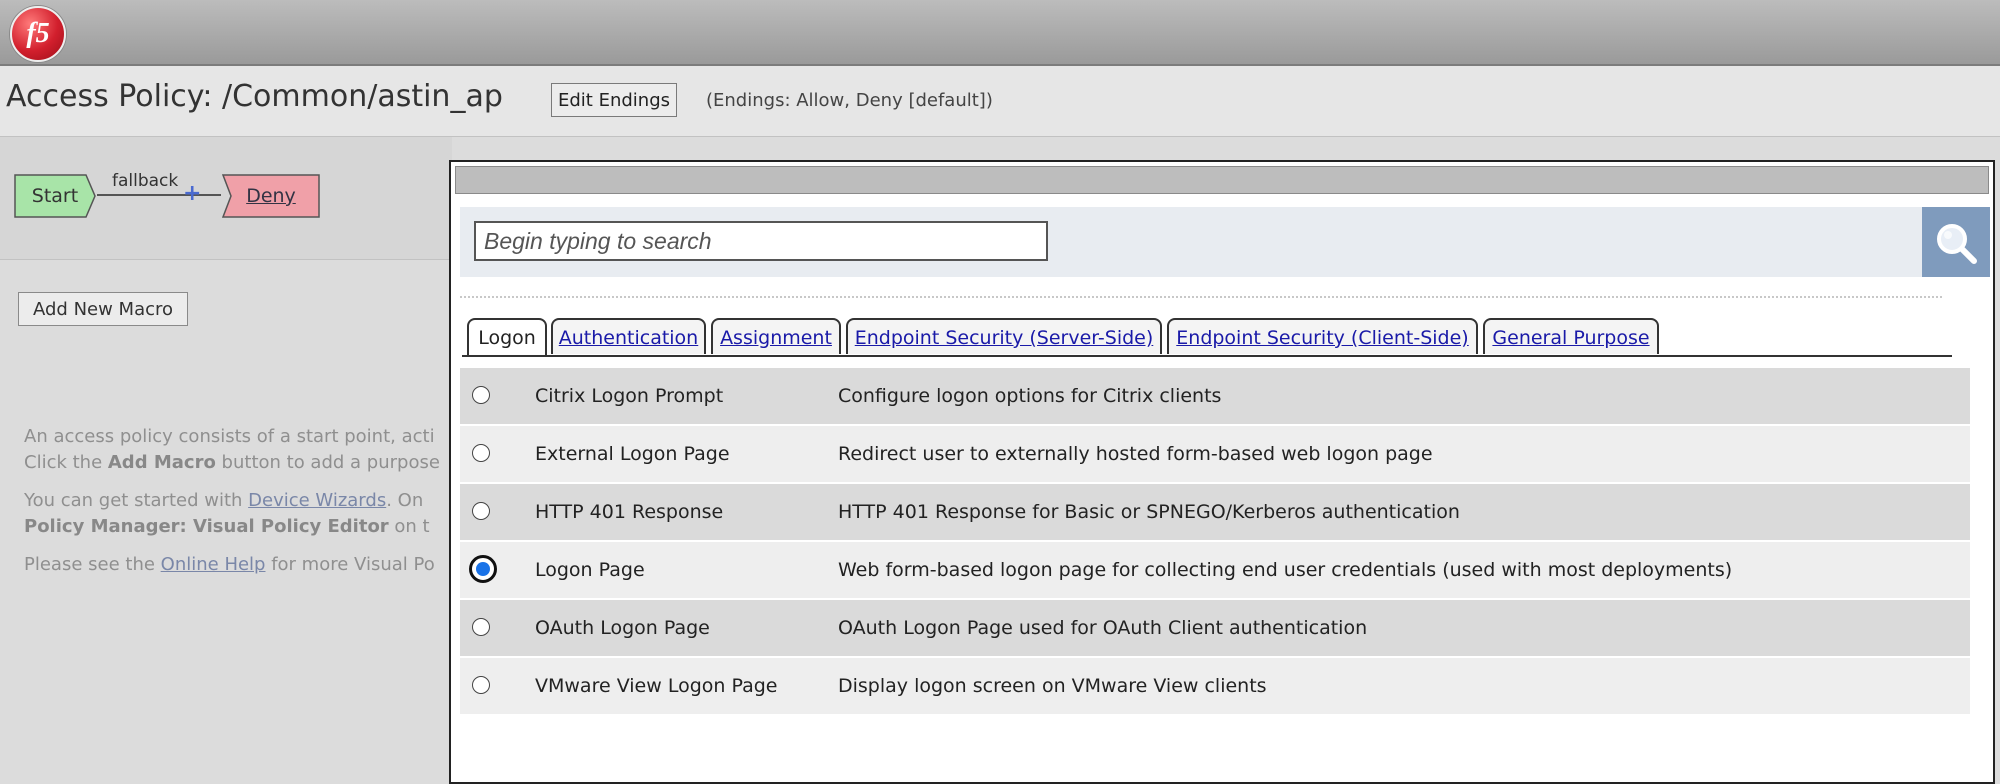 The height and width of the screenshot is (784, 2000). I want to click on help-line-3-post: . On, so click(405, 500).